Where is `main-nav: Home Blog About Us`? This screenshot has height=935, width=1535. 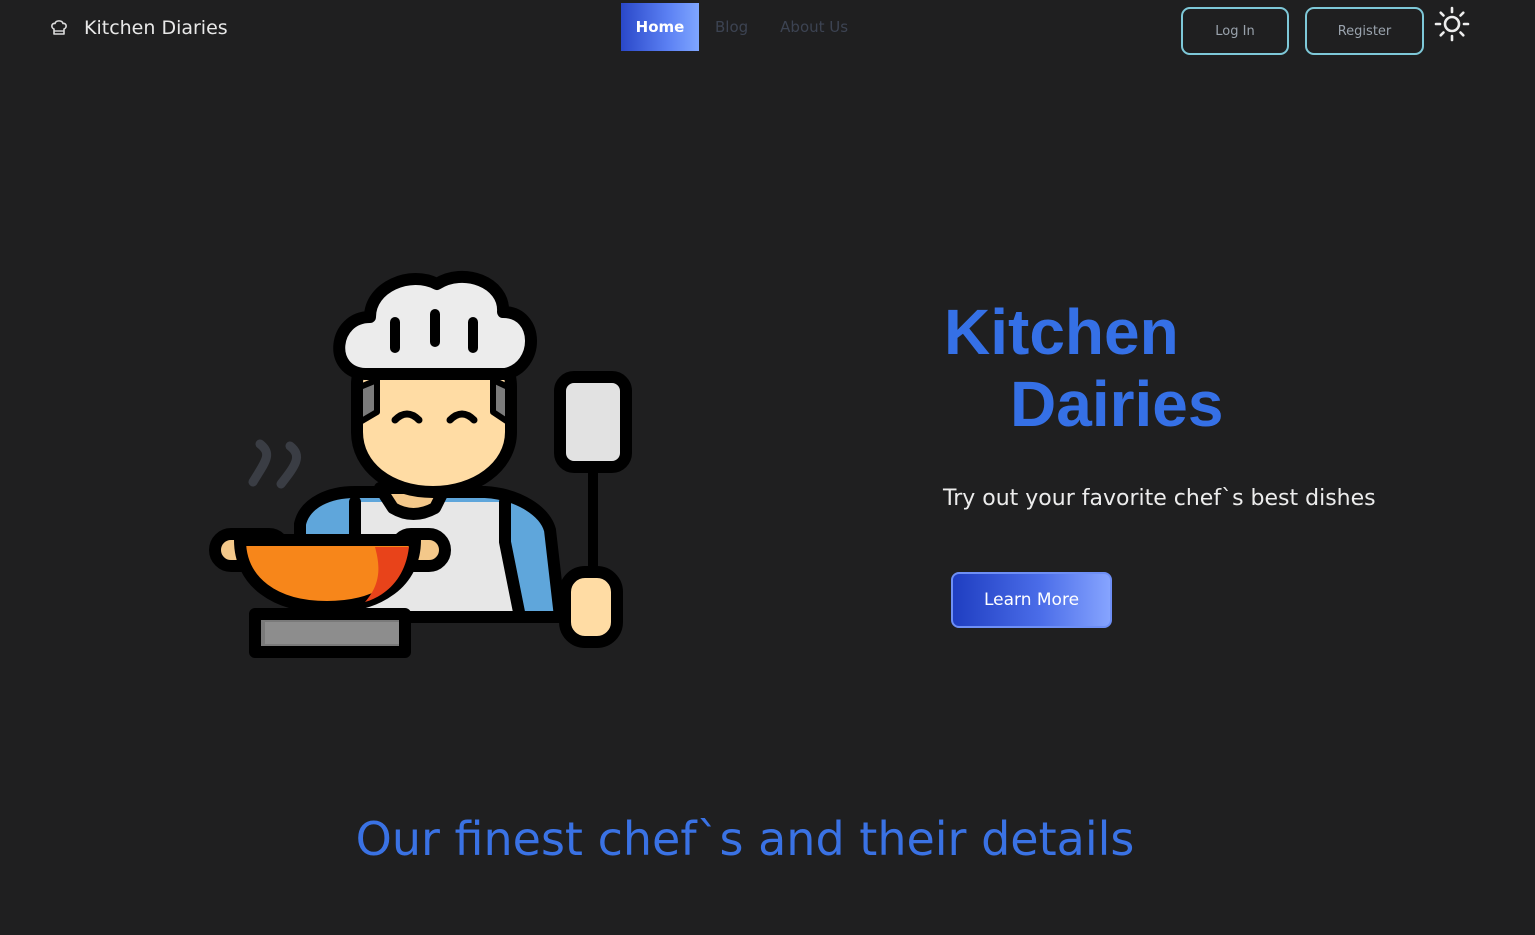 main-nav: Home Blog About Us is located at coordinates (742, 27).